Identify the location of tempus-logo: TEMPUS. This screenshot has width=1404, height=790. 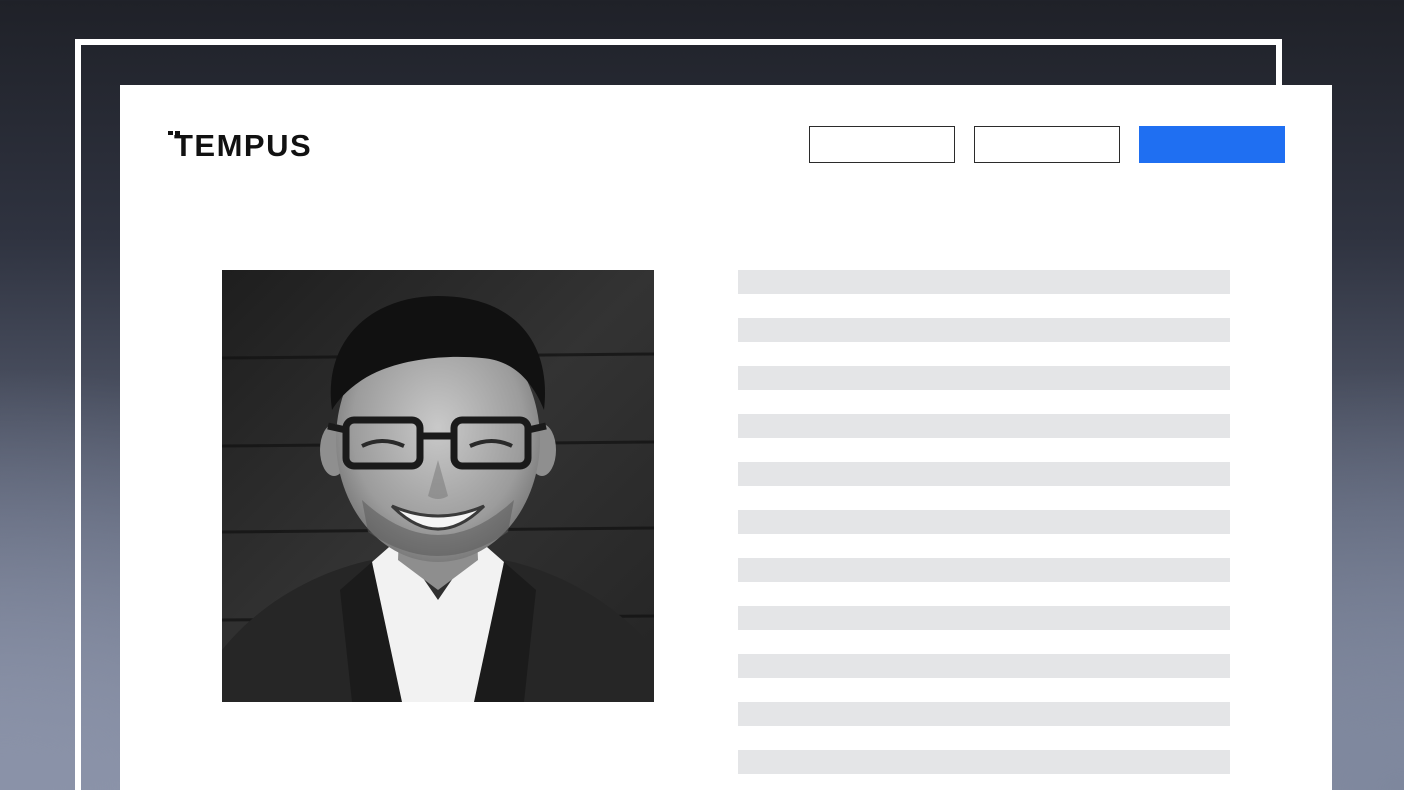
(253, 144).